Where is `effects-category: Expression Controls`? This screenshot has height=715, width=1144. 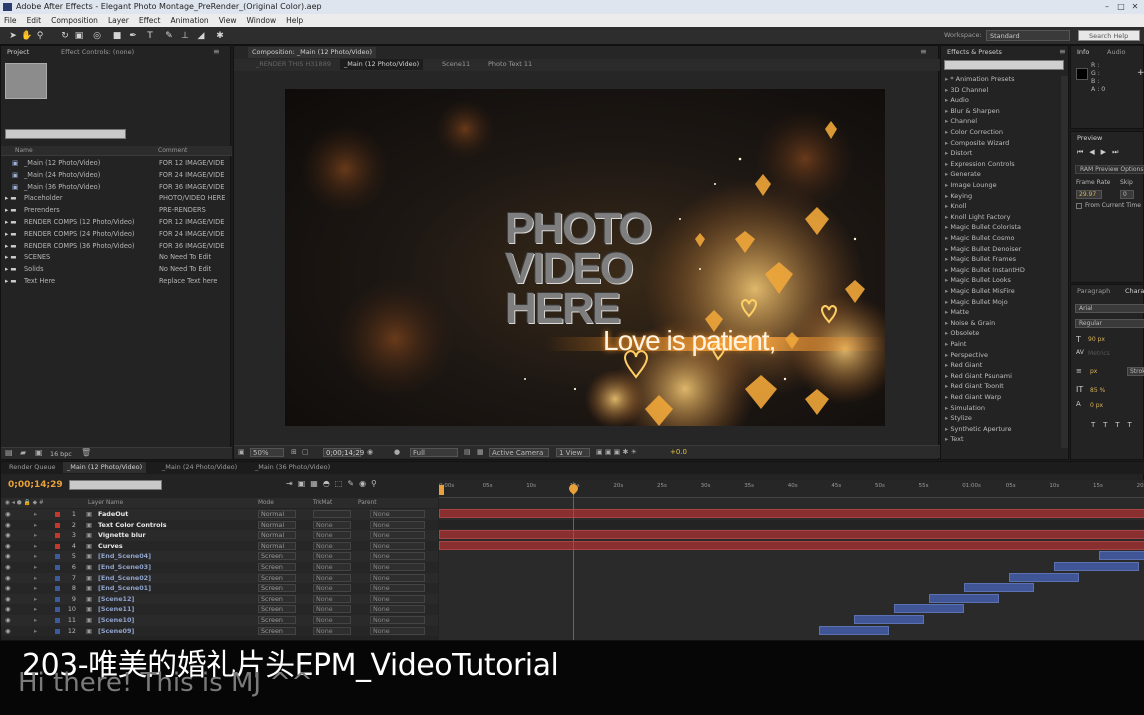 effects-category: Expression Controls is located at coordinates (979, 164).